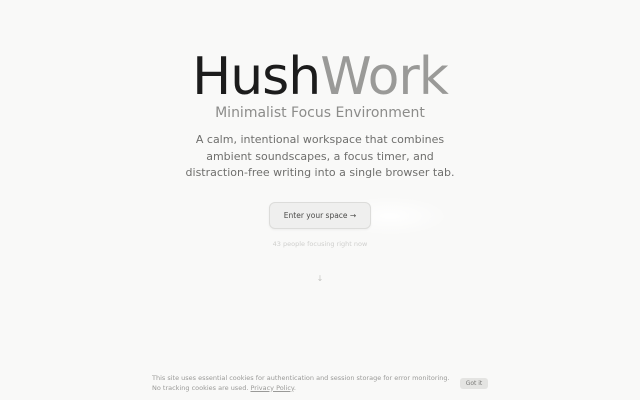 This screenshot has width=640, height=400. Describe the element at coordinates (320, 113) in the screenshot. I see `tagline: Minimalist Focus Environment` at that location.